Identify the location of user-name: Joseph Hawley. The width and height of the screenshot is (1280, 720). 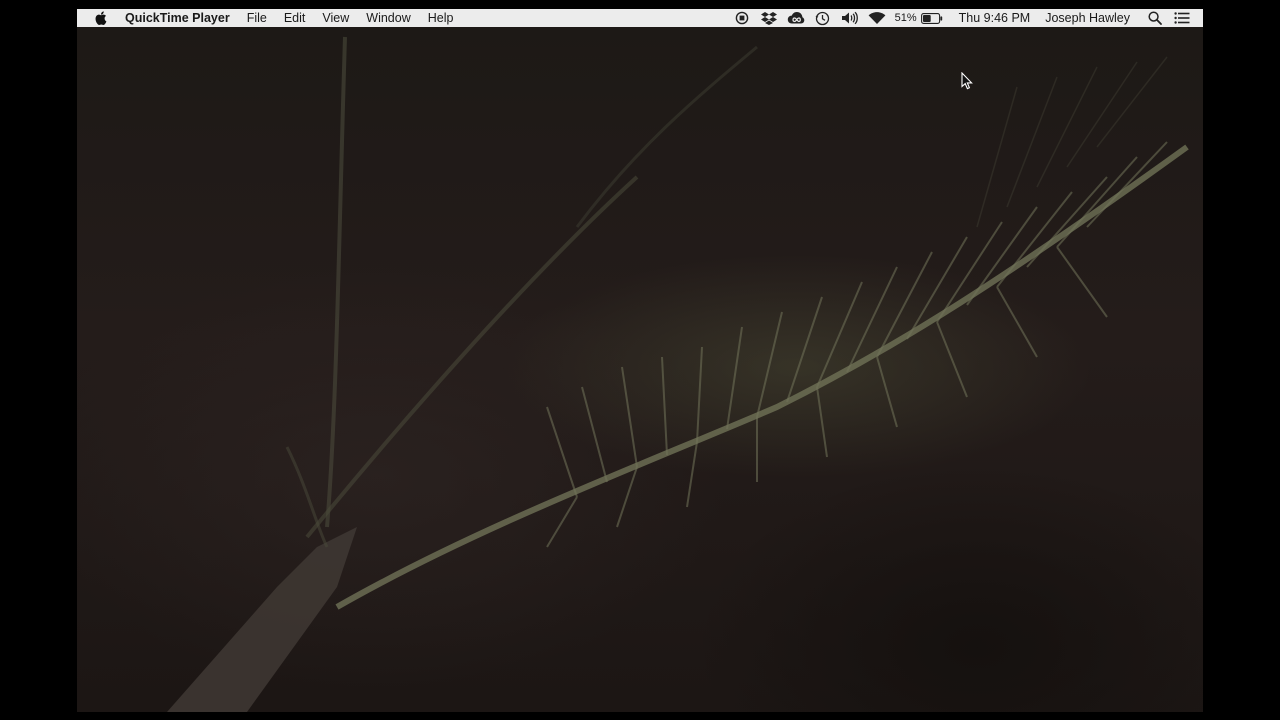
(1087, 18).